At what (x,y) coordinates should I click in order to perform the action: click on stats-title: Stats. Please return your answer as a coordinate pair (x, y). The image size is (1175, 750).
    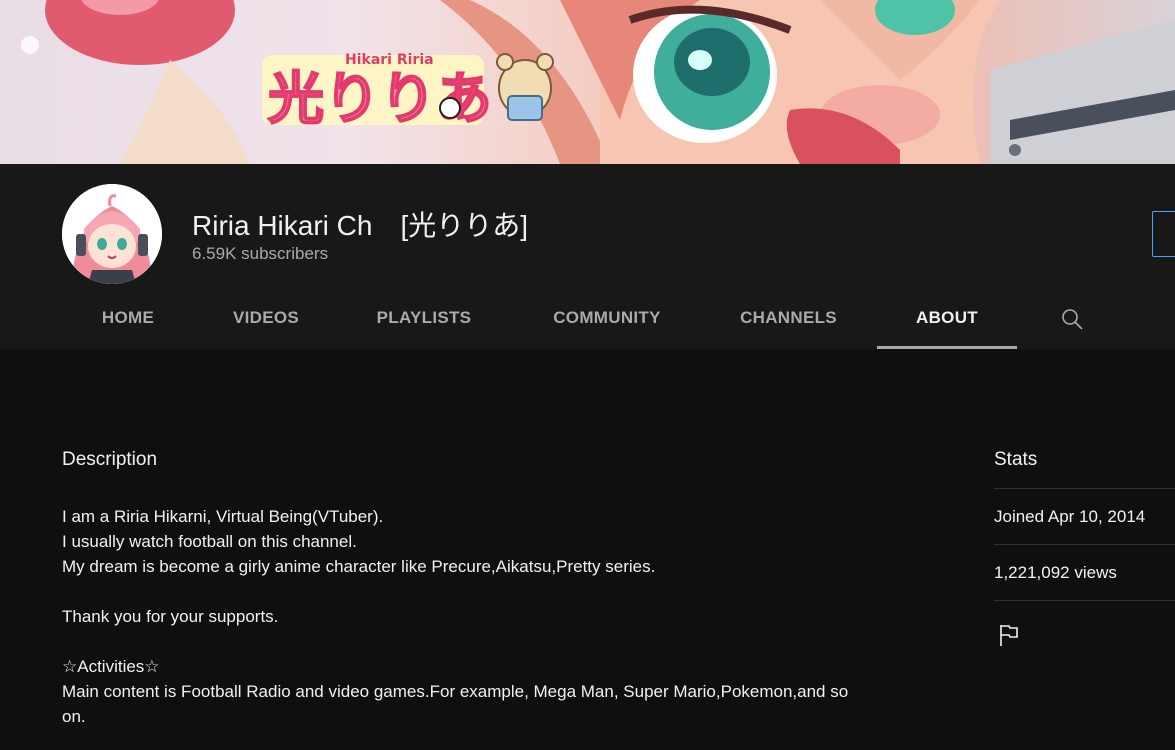
    Looking at the image, I should click on (1016, 459).